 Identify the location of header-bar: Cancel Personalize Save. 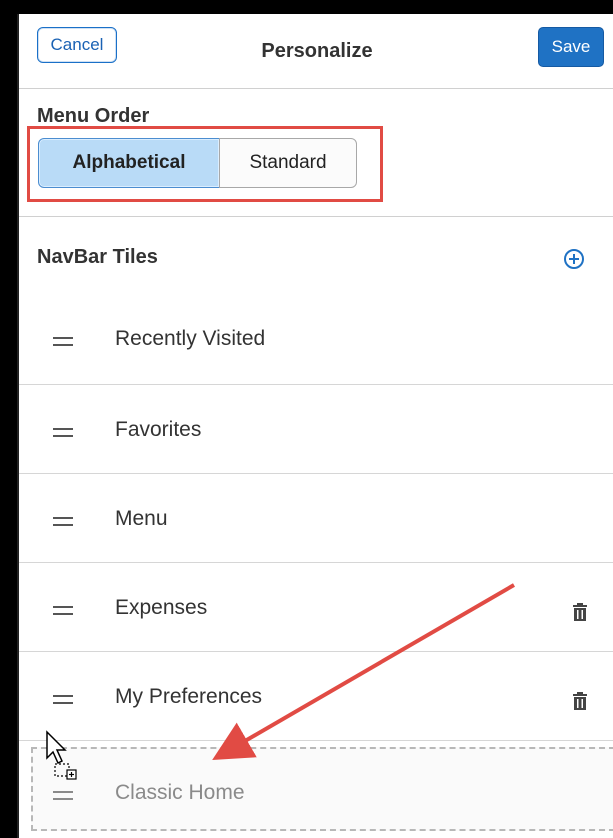
(316, 51).